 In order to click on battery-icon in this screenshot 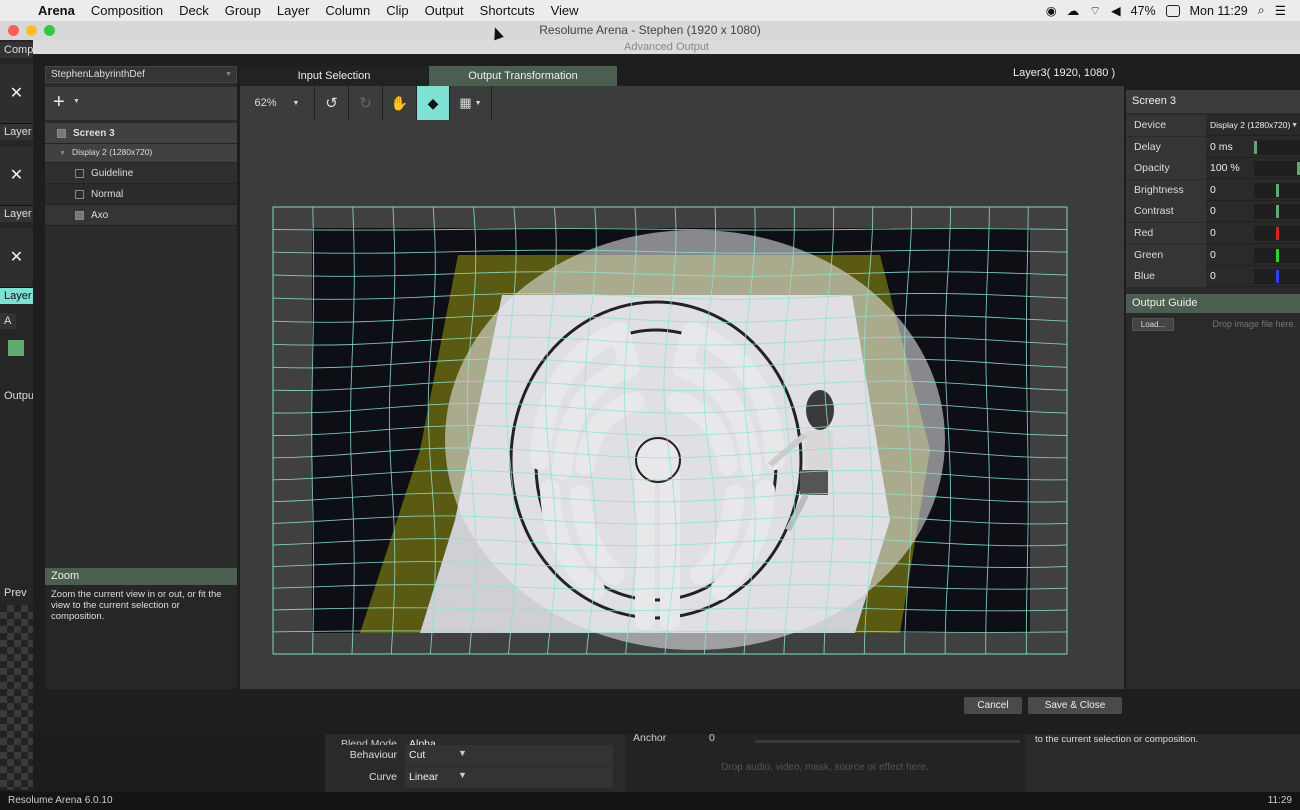, I will do `click(1172, 10)`.